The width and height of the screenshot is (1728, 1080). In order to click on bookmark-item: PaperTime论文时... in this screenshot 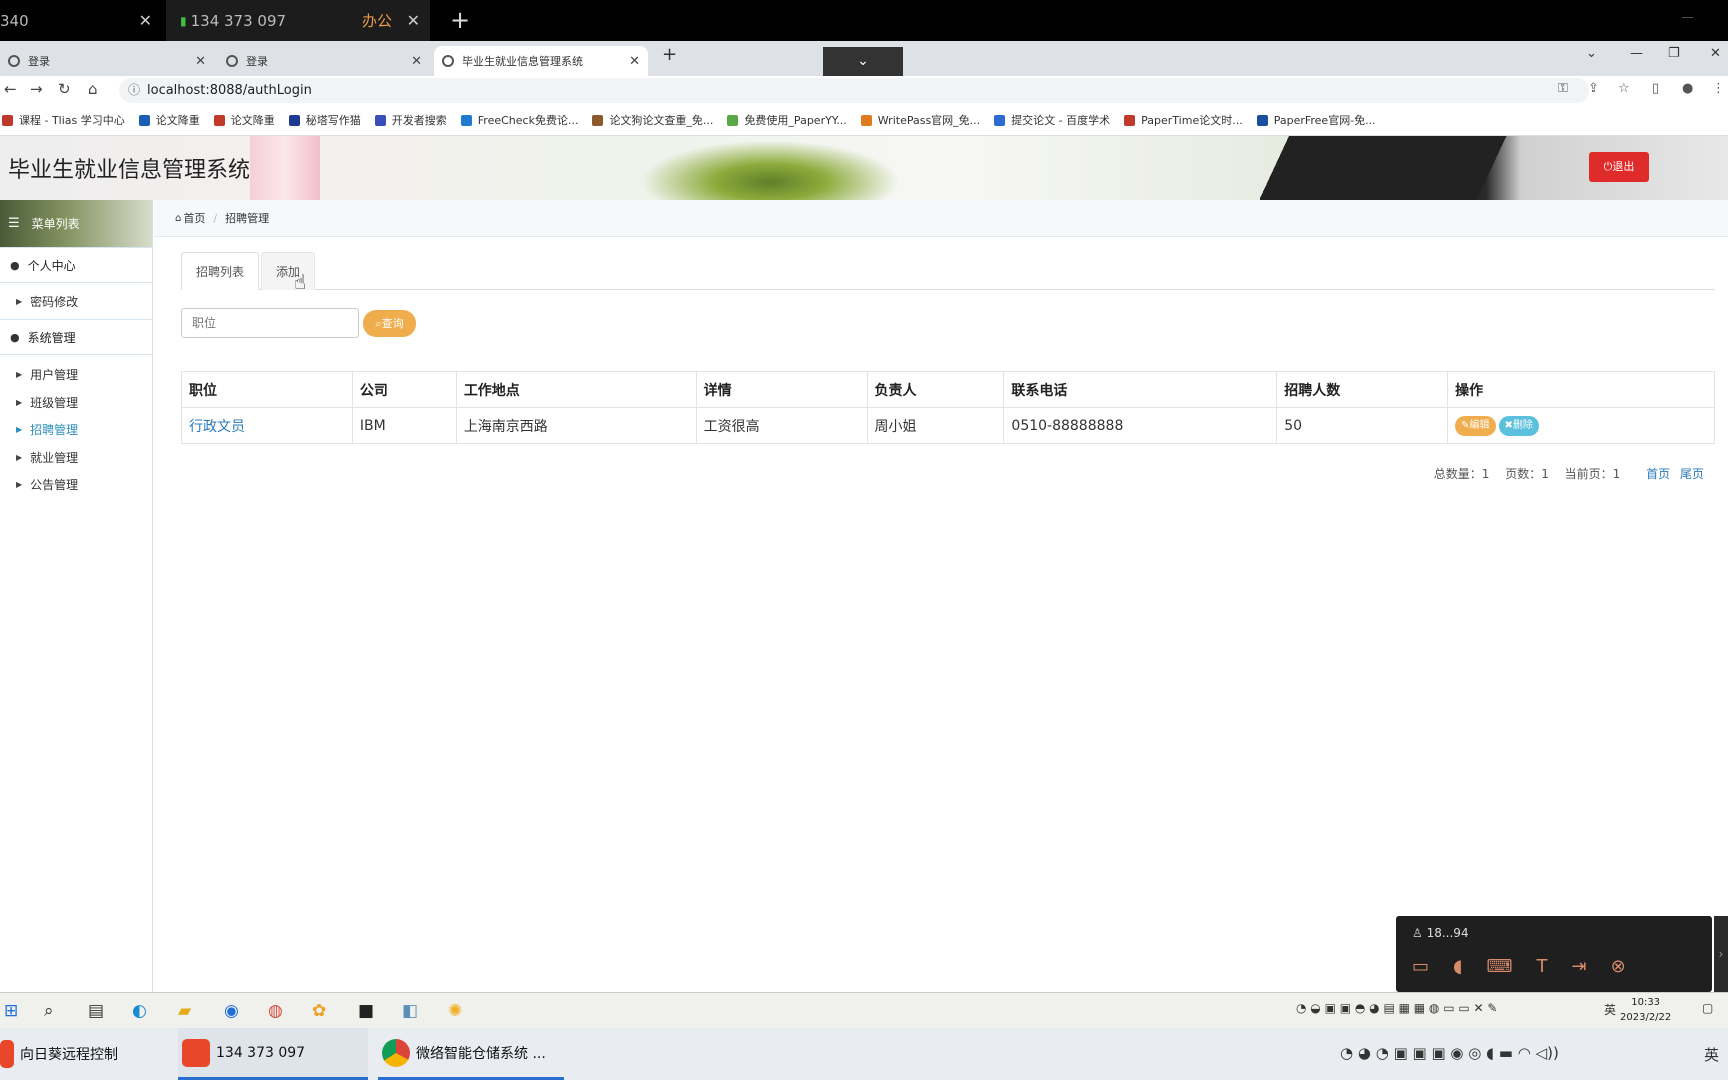, I will do `click(1183, 120)`.